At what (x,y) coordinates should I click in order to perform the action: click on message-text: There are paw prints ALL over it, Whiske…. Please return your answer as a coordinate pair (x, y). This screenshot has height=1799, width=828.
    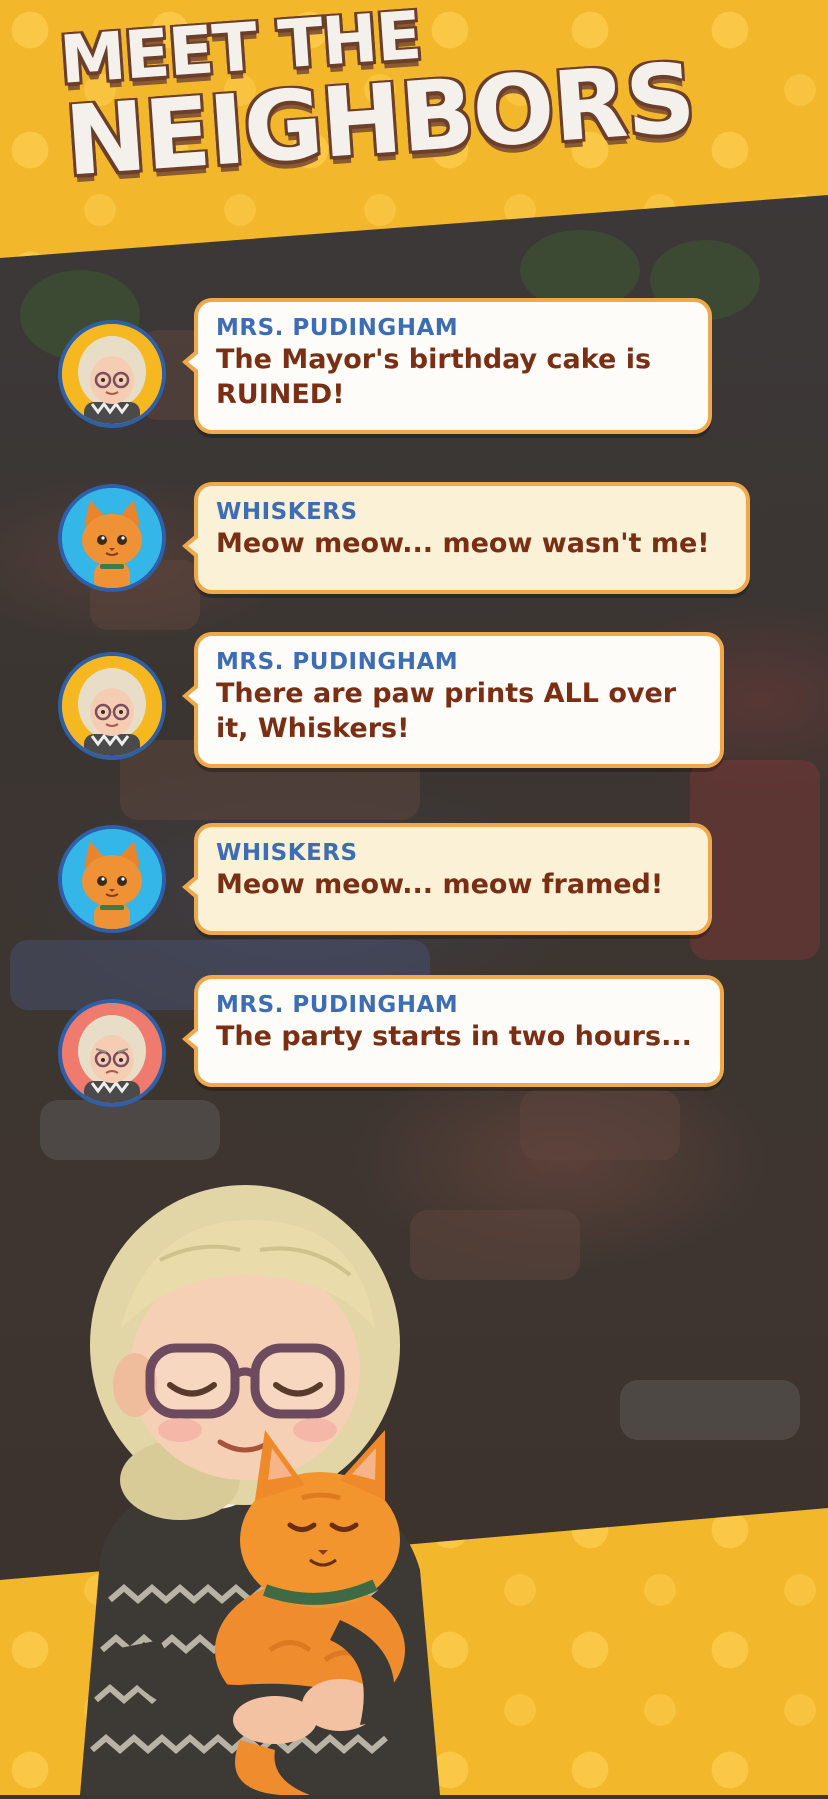
    Looking at the image, I should click on (446, 711).